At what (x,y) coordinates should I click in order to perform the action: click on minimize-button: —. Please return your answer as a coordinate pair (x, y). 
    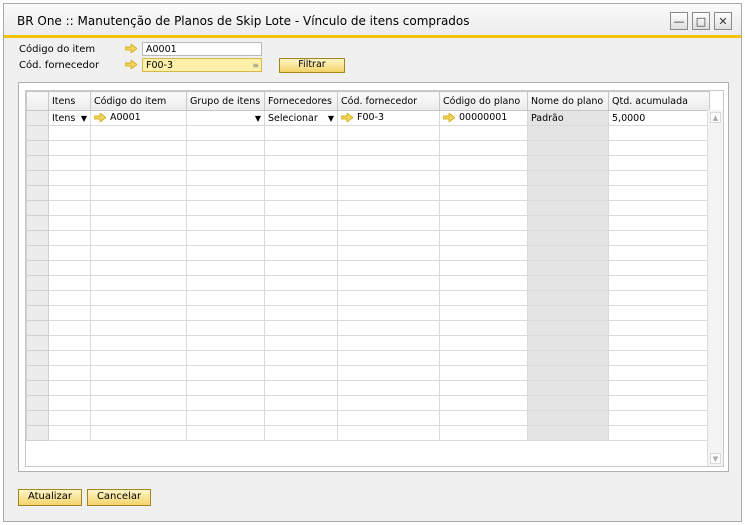
    Looking at the image, I should click on (679, 21).